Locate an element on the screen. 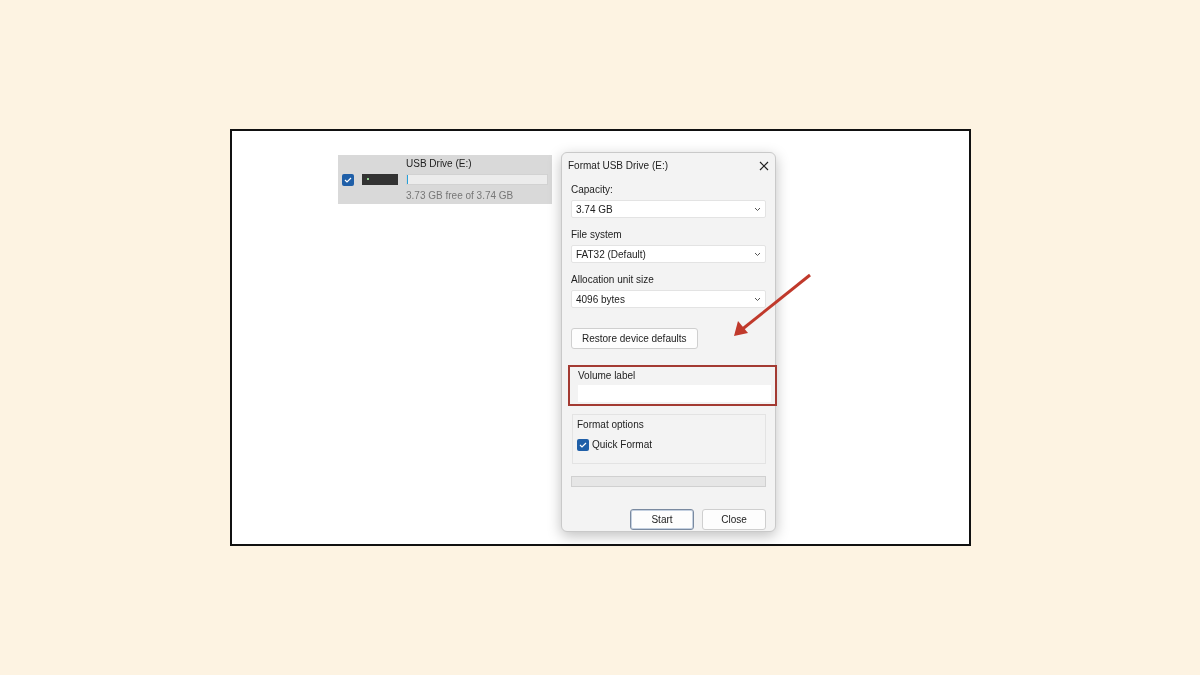 The width and height of the screenshot is (1200, 675). dialog-title: Format USB Drive (E:) is located at coordinates (618, 166).